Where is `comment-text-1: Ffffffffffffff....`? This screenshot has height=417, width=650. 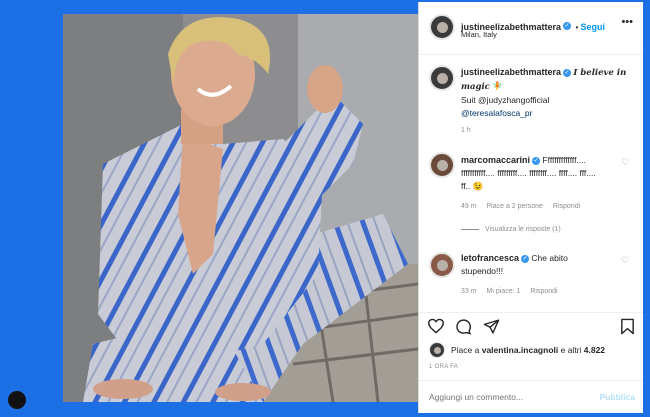
comment-text-1: Ffffffffffffff.... is located at coordinates (564, 160).